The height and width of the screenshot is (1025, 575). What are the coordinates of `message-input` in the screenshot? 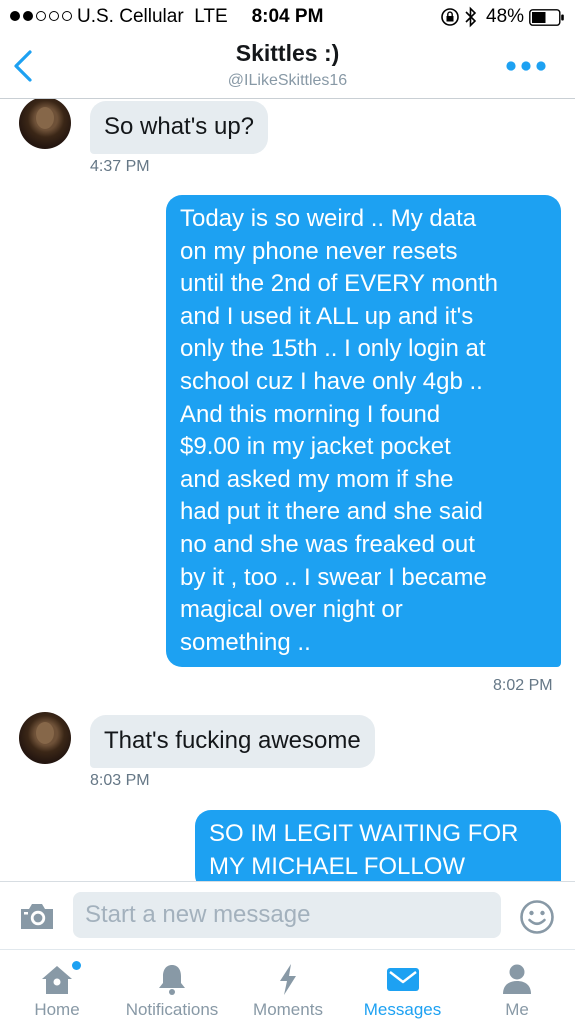 It's located at (287, 915).